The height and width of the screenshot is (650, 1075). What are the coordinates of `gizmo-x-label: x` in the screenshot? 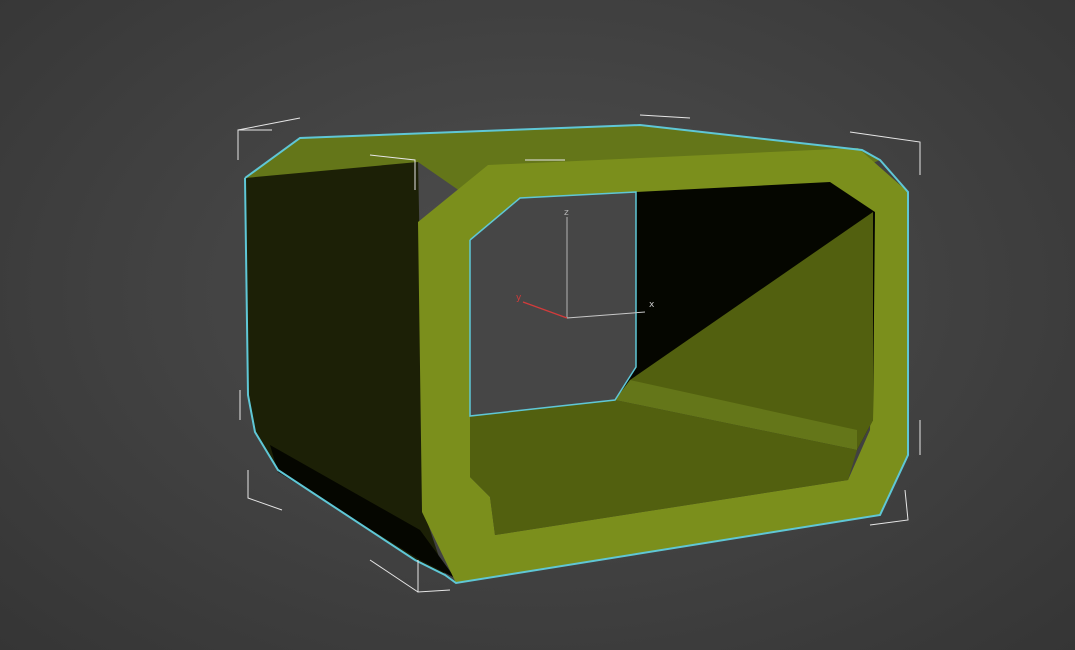 It's located at (652, 305).